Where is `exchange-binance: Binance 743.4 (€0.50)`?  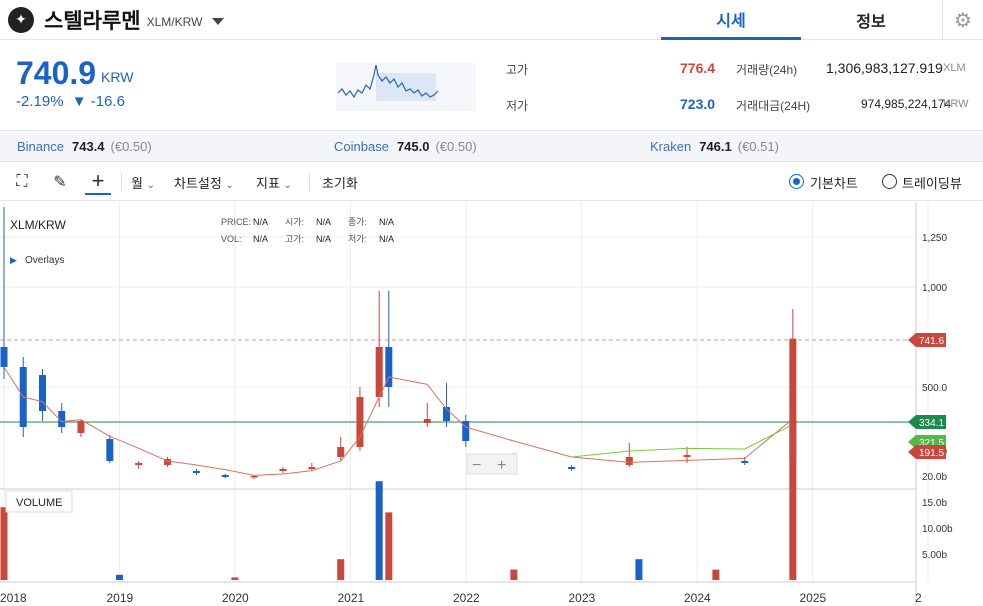 exchange-binance: Binance 743.4 (€0.50) is located at coordinates (84, 146).